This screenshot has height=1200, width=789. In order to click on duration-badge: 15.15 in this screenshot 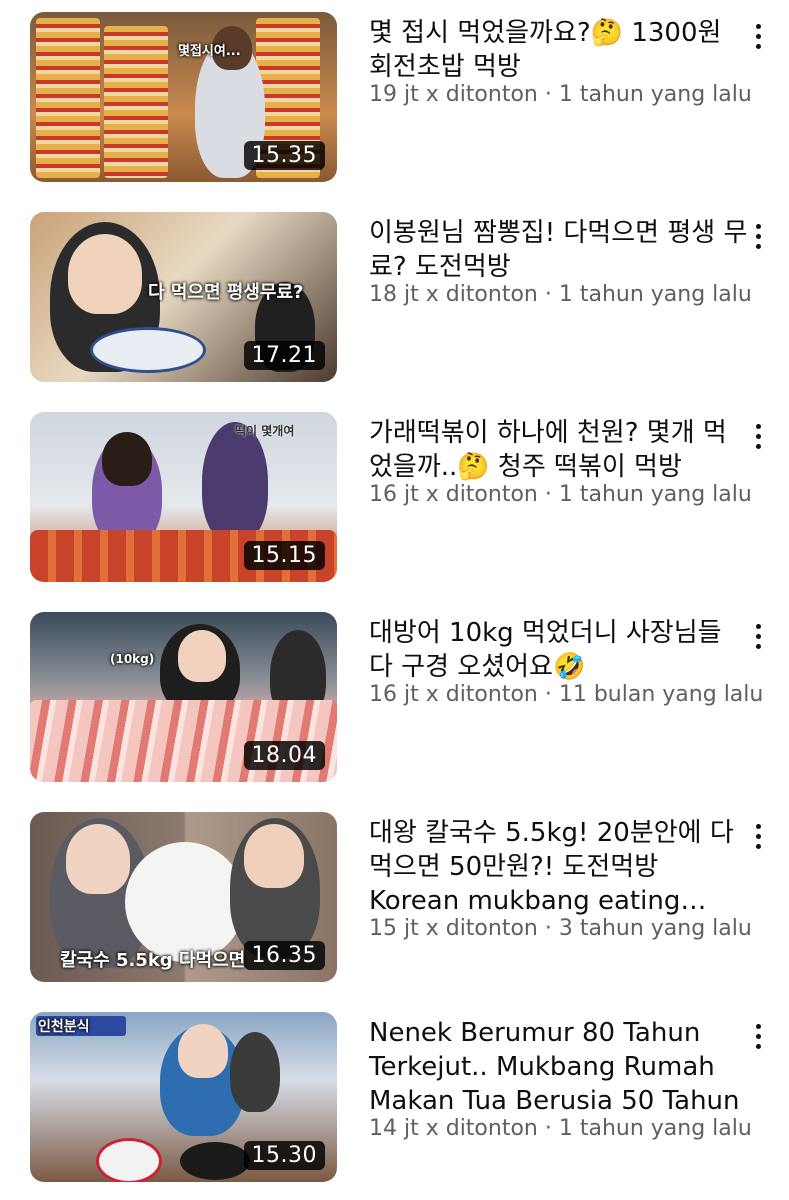, I will do `click(284, 555)`.